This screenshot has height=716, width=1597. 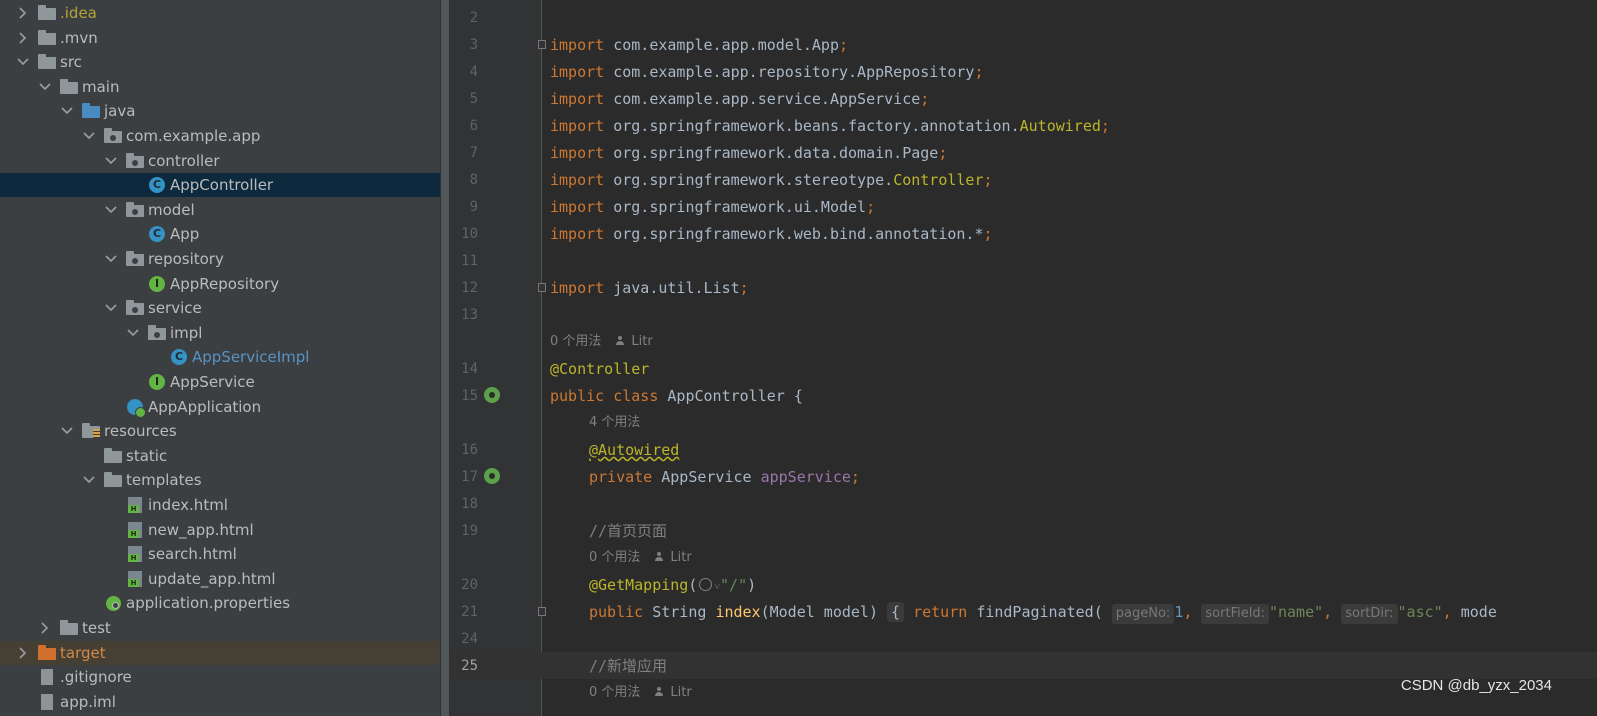 What do you see at coordinates (208, 603) in the screenshot?
I see `tree-item-label: application.properties` at bounding box center [208, 603].